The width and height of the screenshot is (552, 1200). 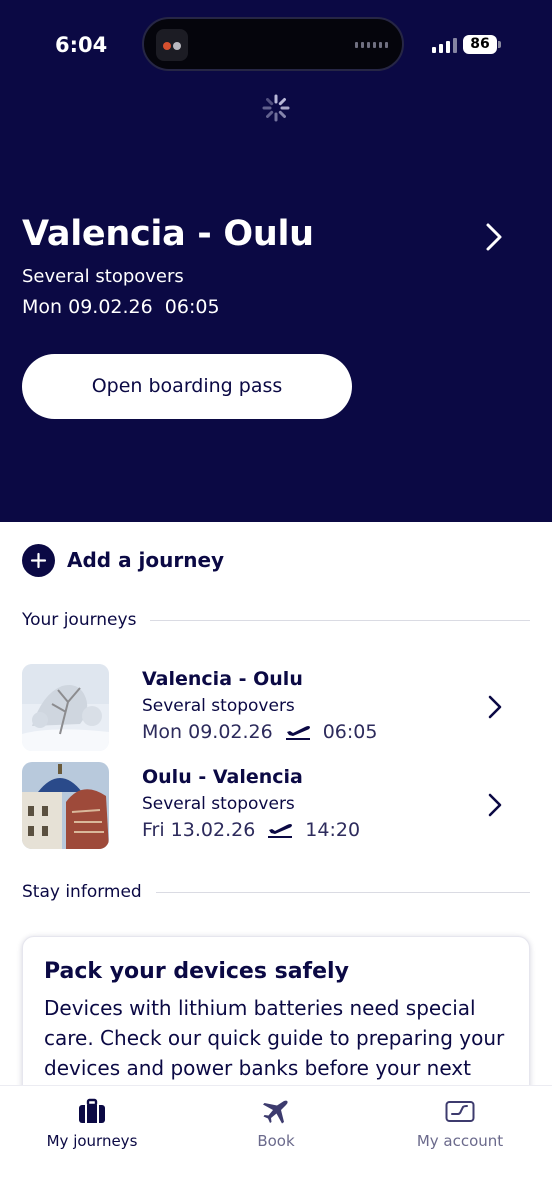 What do you see at coordinates (79, 620) in the screenshot?
I see `section-title: Your journeys` at bounding box center [79, 620].